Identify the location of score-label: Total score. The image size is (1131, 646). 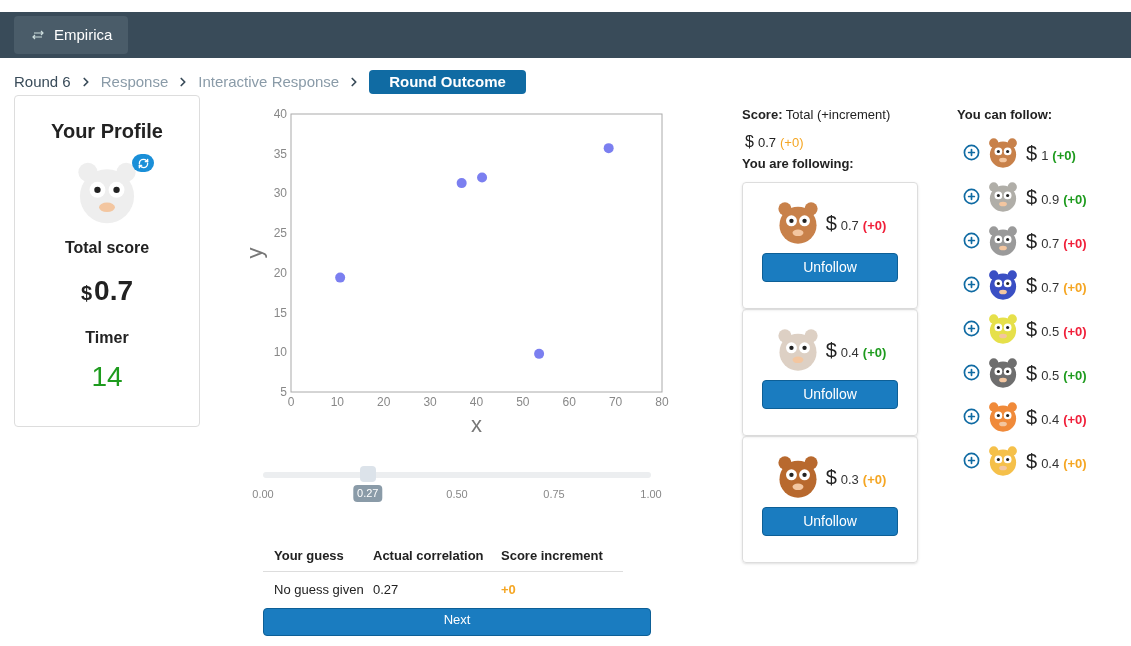
(107, 248).